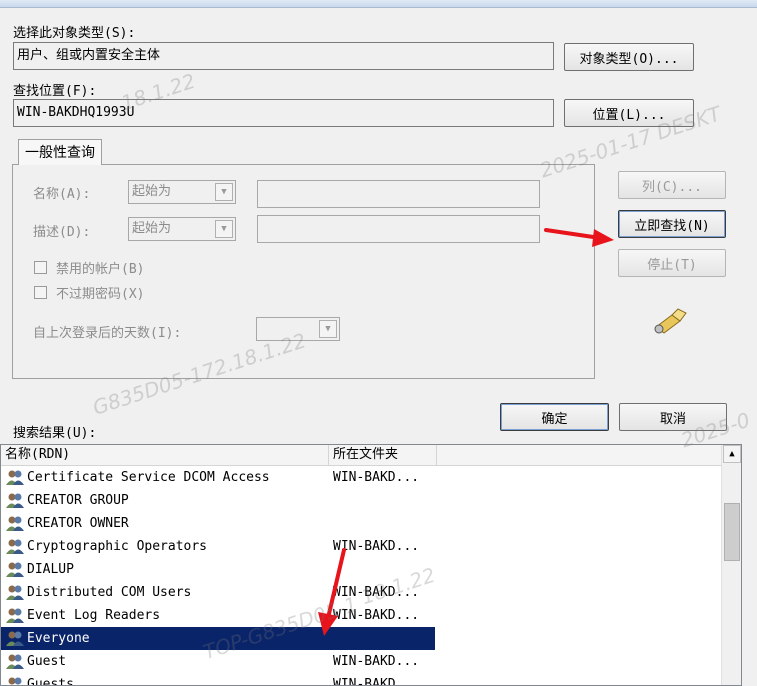 The height and width of the screenshot is (686, 757). What do you see at coordinates (361, 638) in the screenshot?
I see `table-row: Everyone` at bounding box center [361, 638].